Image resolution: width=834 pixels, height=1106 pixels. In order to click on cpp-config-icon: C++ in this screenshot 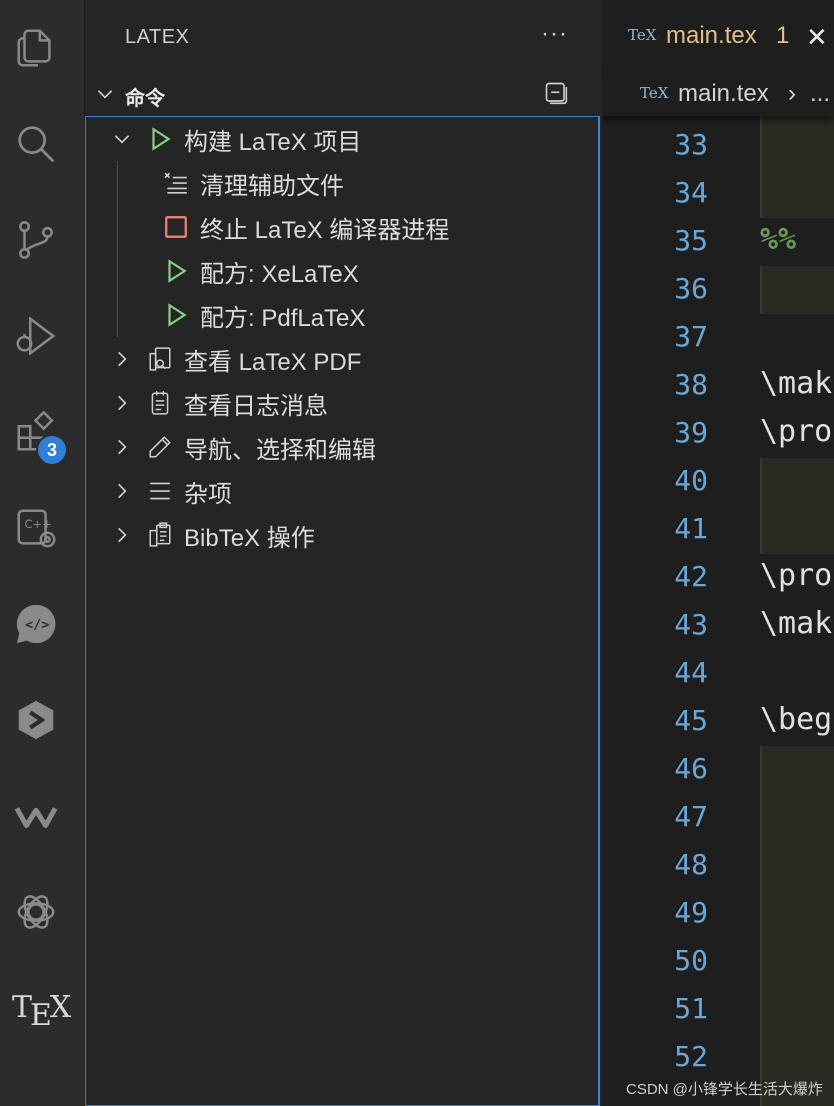, I will do `click(36, 528)`.